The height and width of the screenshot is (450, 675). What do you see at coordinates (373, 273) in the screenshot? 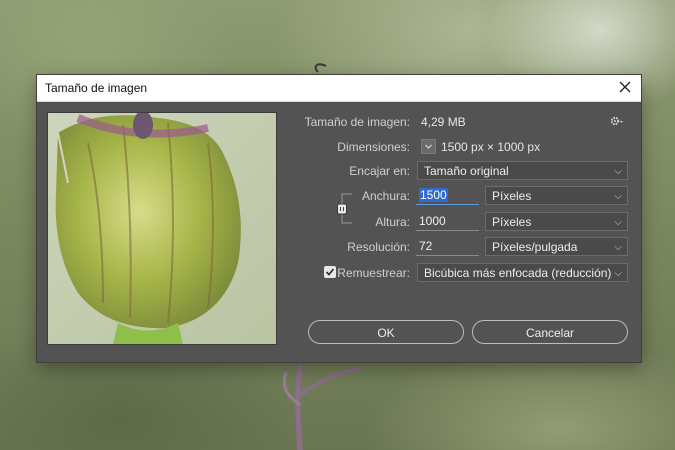
I see `resample-label: Remuestrear:` at bounding box center [373, 273].